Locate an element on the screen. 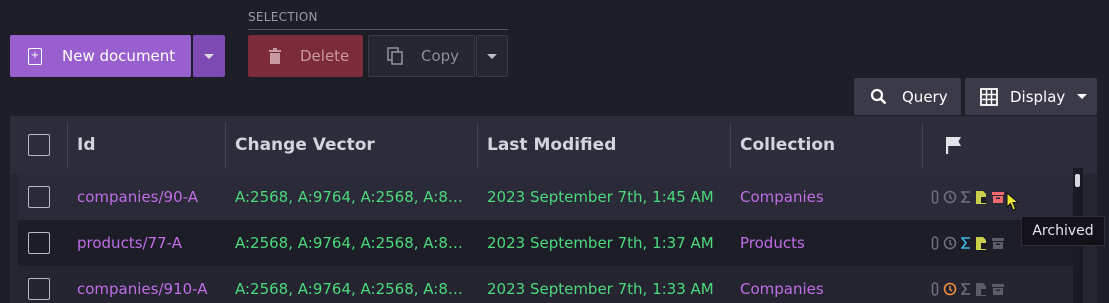 The image size is (1109, 303). new-document-button: + New document is located at coordinates (100, 56).